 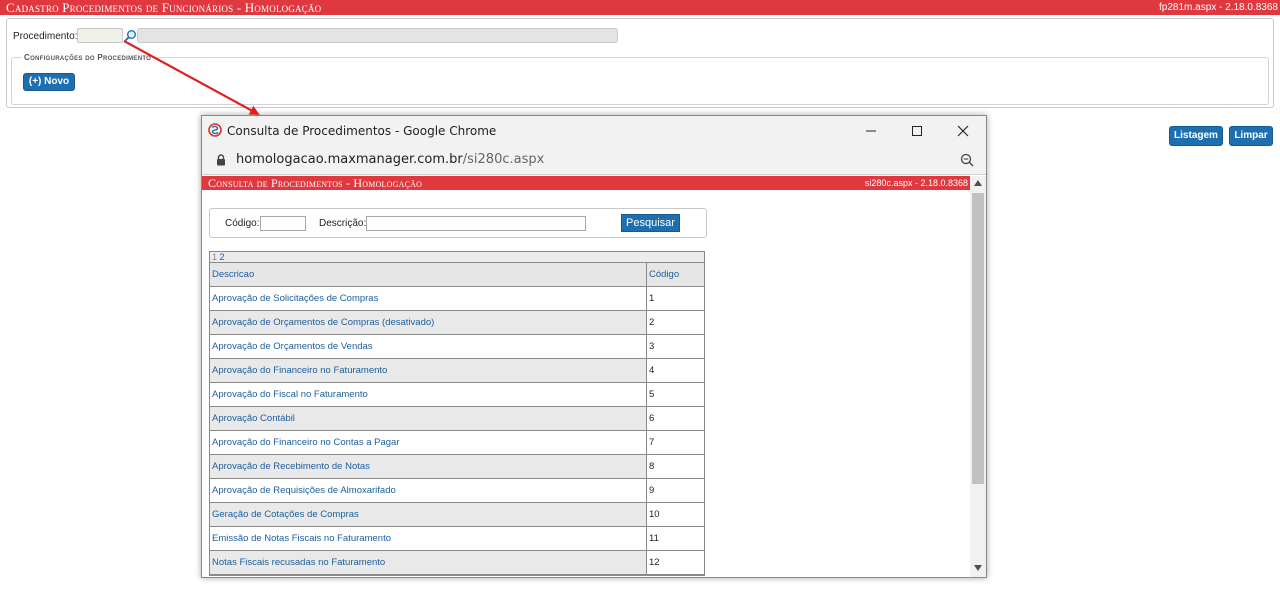 What do you see at coordinates (978, 568) in the screenshot?
I see `scroll-down-icon` at bounding box center [978, 568].